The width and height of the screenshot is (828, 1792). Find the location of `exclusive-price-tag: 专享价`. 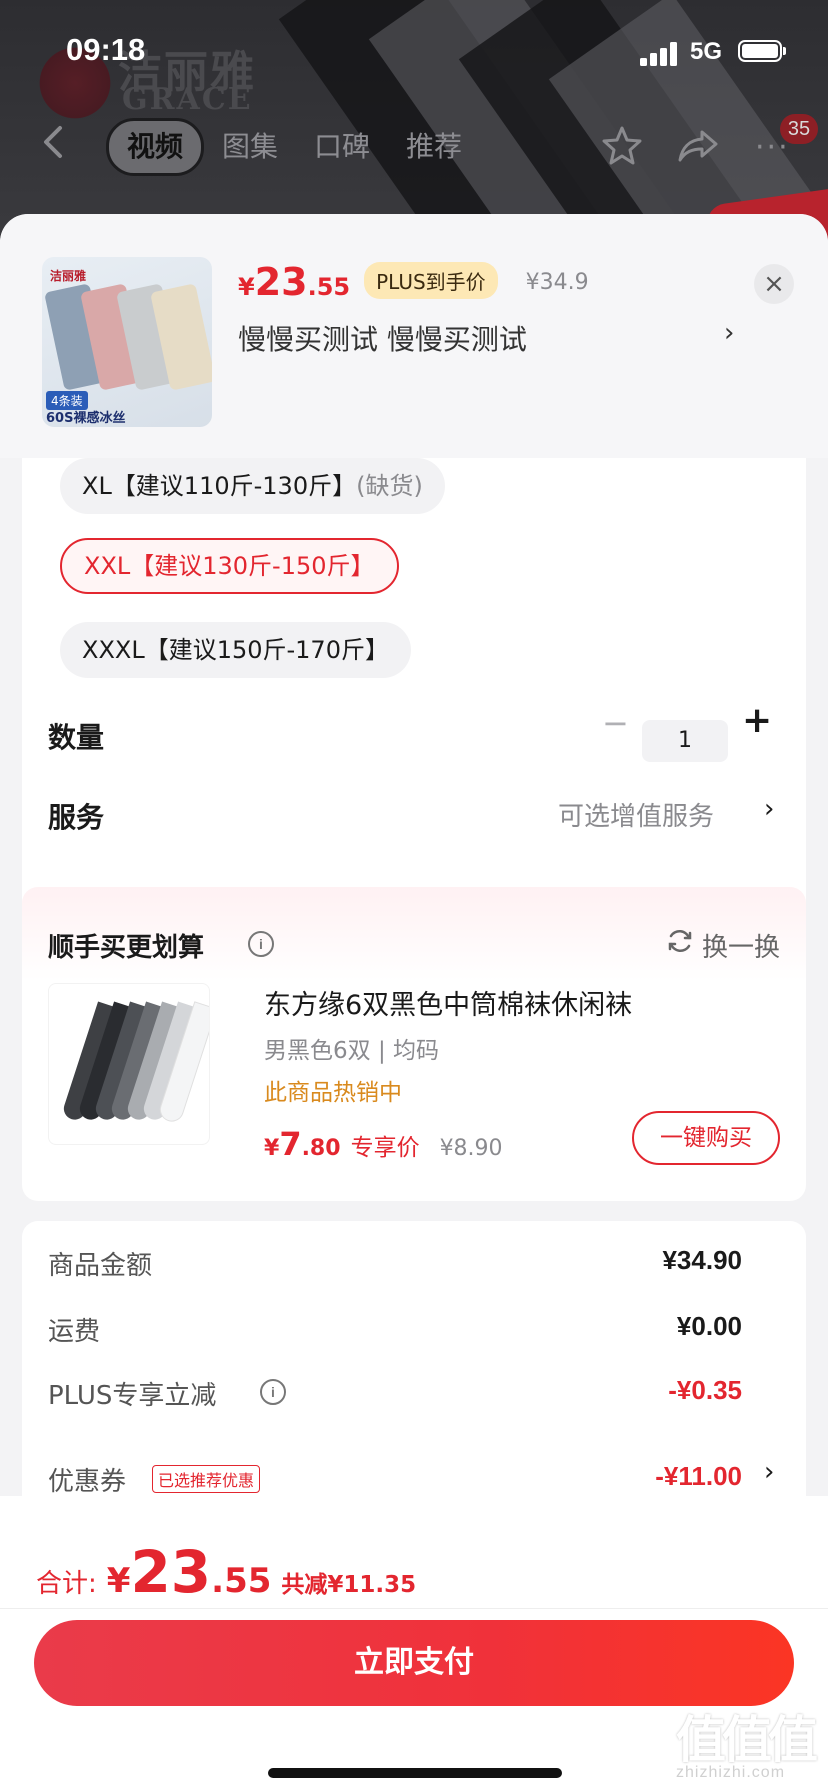

exclusive-price-tag: 专享价 is located at coordinates (385, 1148).